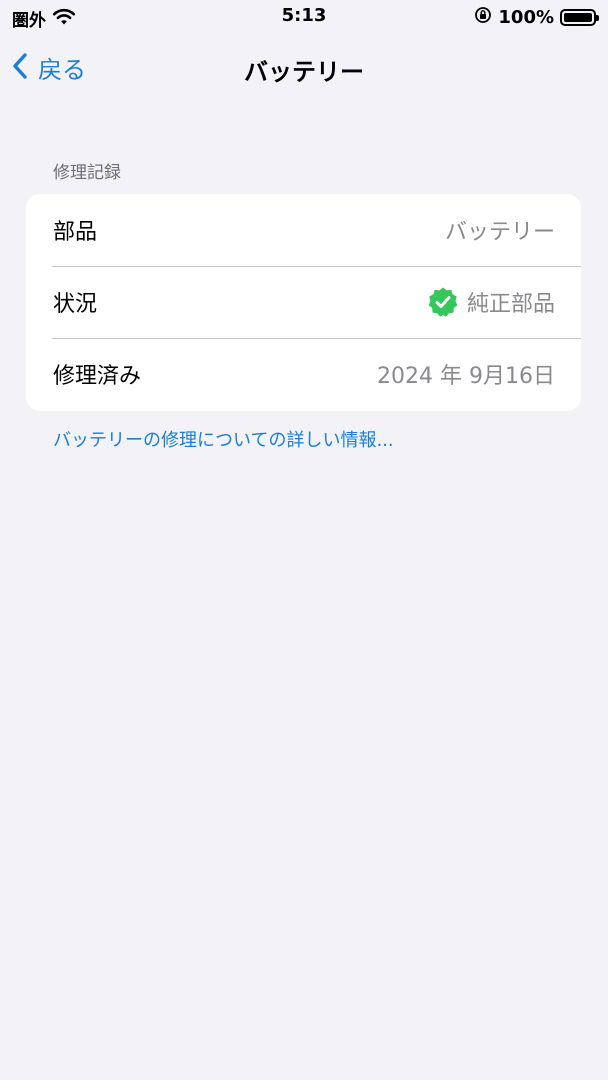  I want to click on row-label: 修理済み, so click(97, 376).